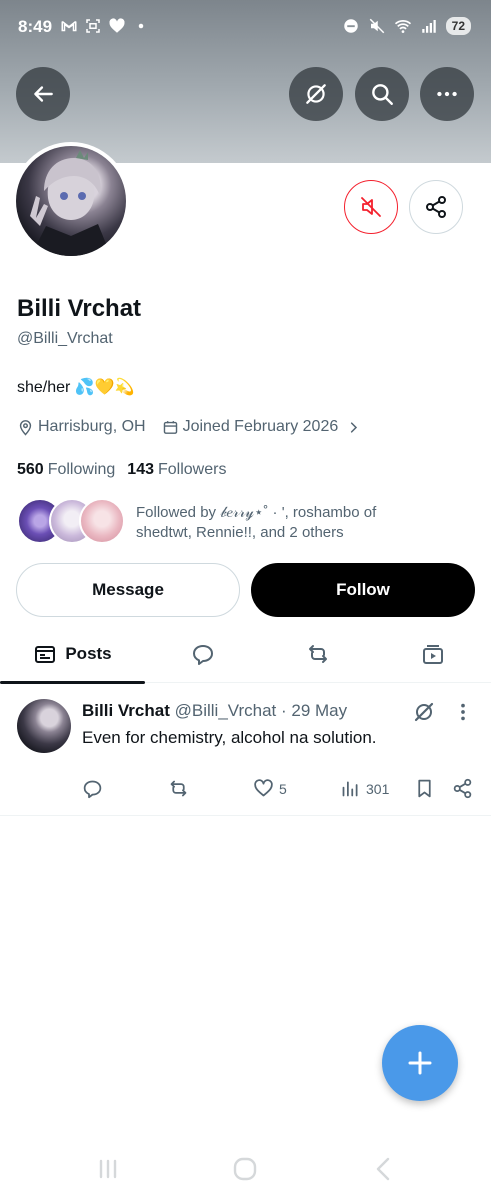  I want to click on followers-count: 143, so click(140, 469).